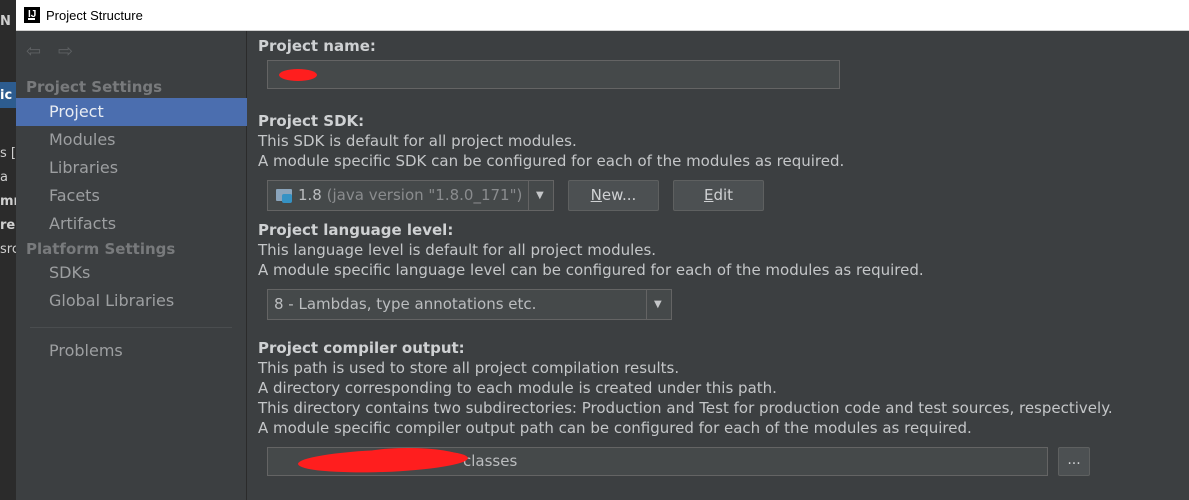  What do you see at coordinates (405, 304) in the screenshot?
I see `language-level-value: 8 - Lambdas, type annotations etc.` at bounding box center [405, 304].